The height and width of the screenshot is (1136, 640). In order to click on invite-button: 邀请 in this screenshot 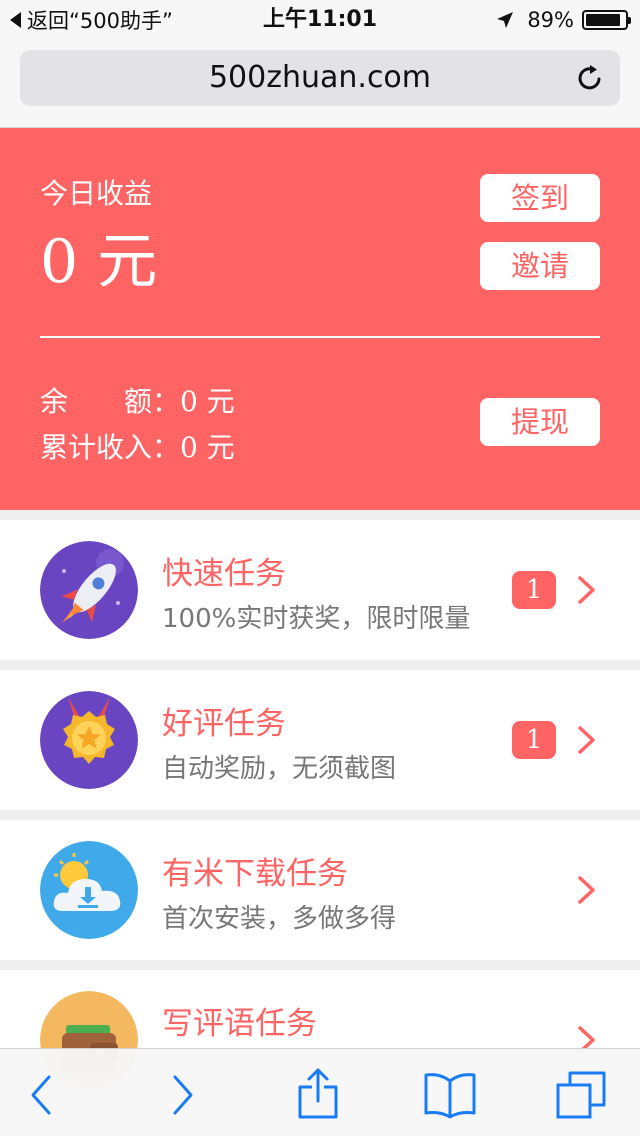, I will do `click(540, 266)`.